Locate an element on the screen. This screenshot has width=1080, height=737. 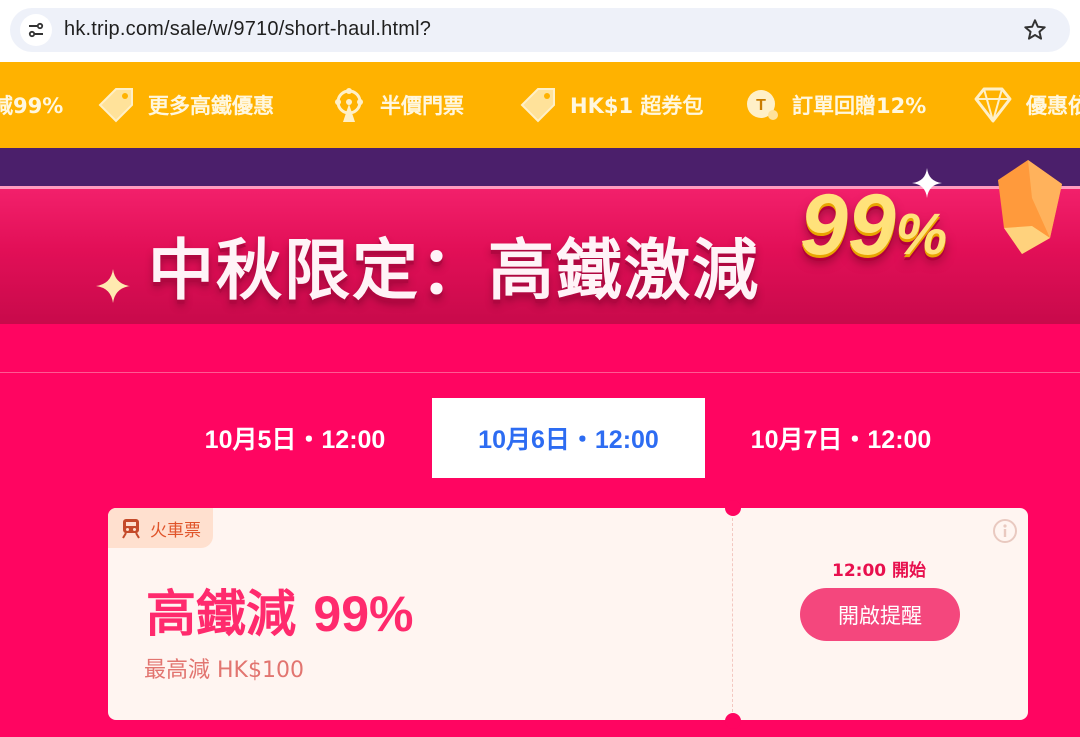
coupon-subtitle: 最高減 HK$100 is located at coordinates (224, 670).